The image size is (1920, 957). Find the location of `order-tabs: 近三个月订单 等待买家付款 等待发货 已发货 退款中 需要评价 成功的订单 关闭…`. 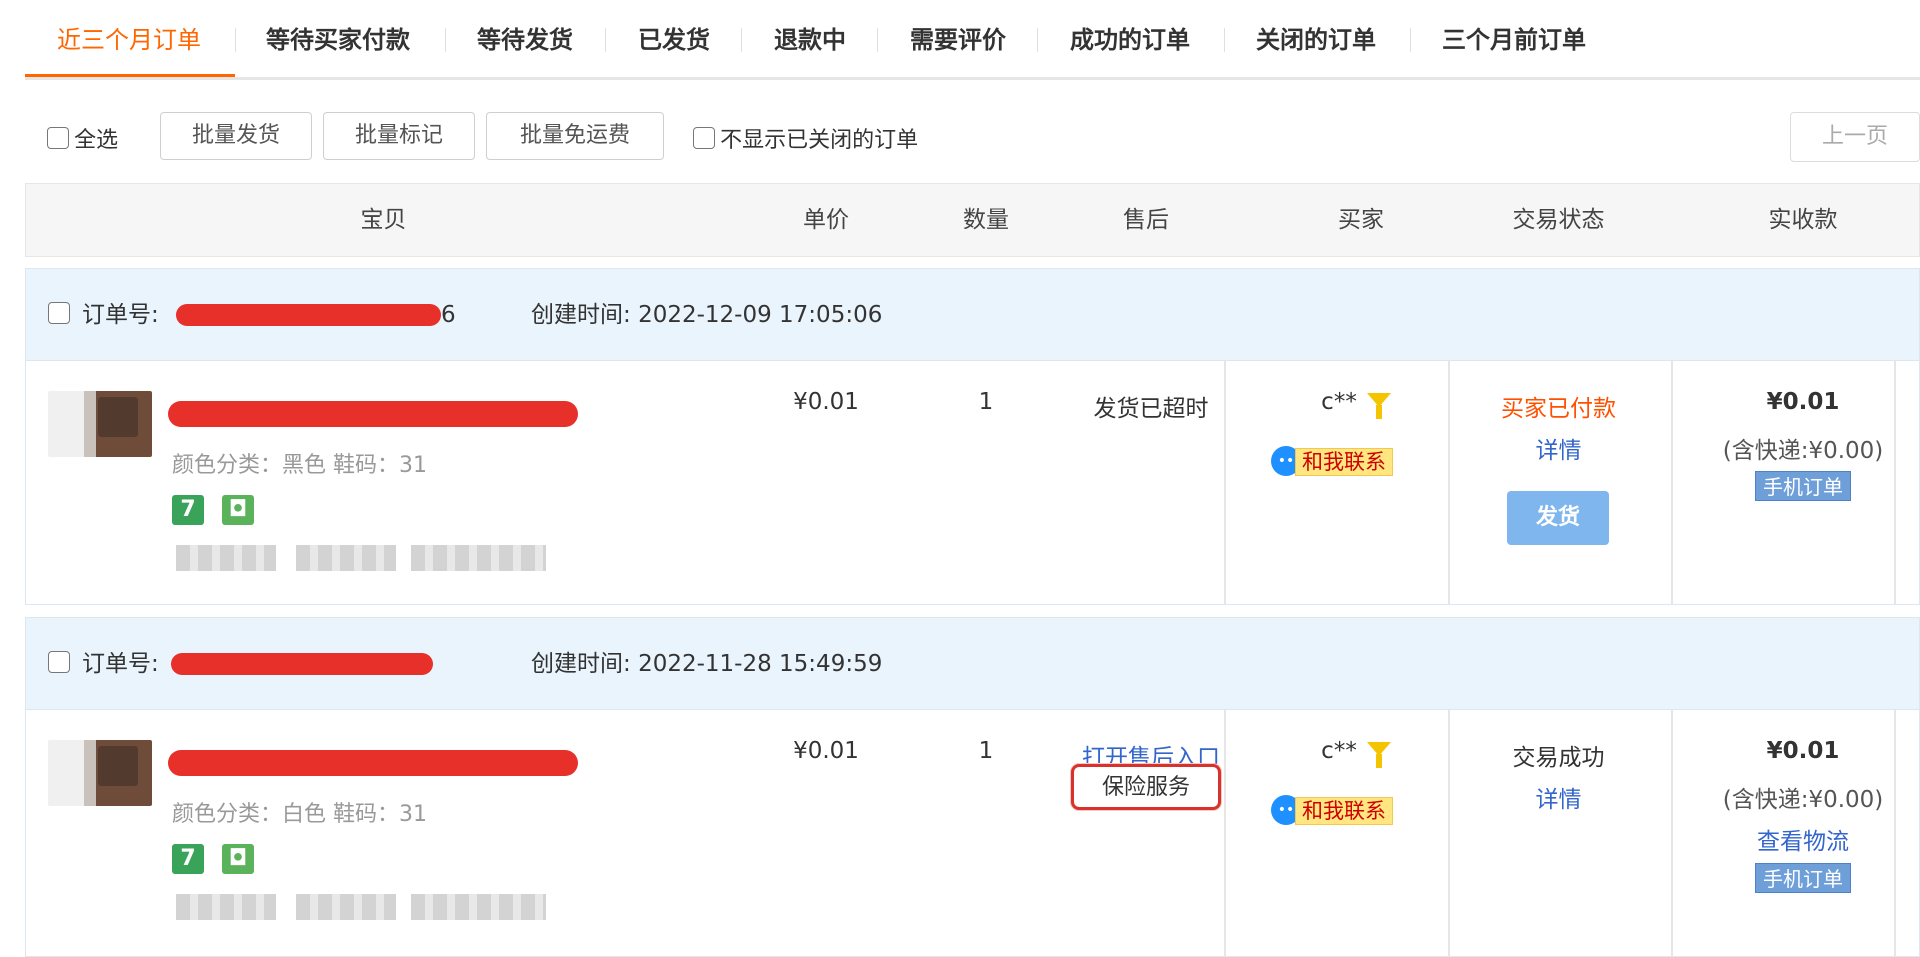

order-tabs: 近三个月订单 等待买家付款 等待发货 已发货 退款中 需要评价 成功的订单 关闭… is located at coordinates (972, 40).